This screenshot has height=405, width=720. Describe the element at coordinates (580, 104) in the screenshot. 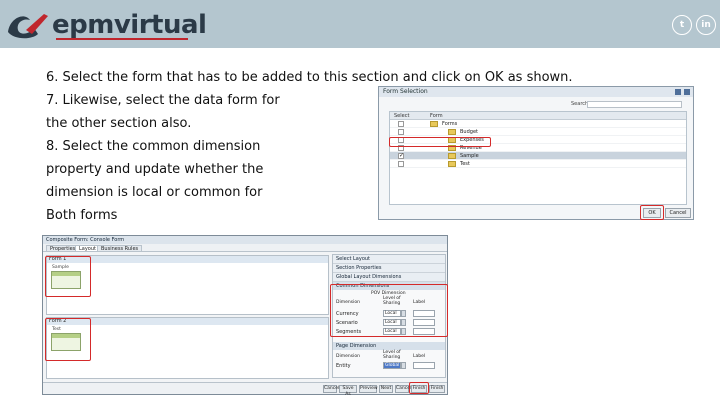

I see `search-label: Search` at that location.